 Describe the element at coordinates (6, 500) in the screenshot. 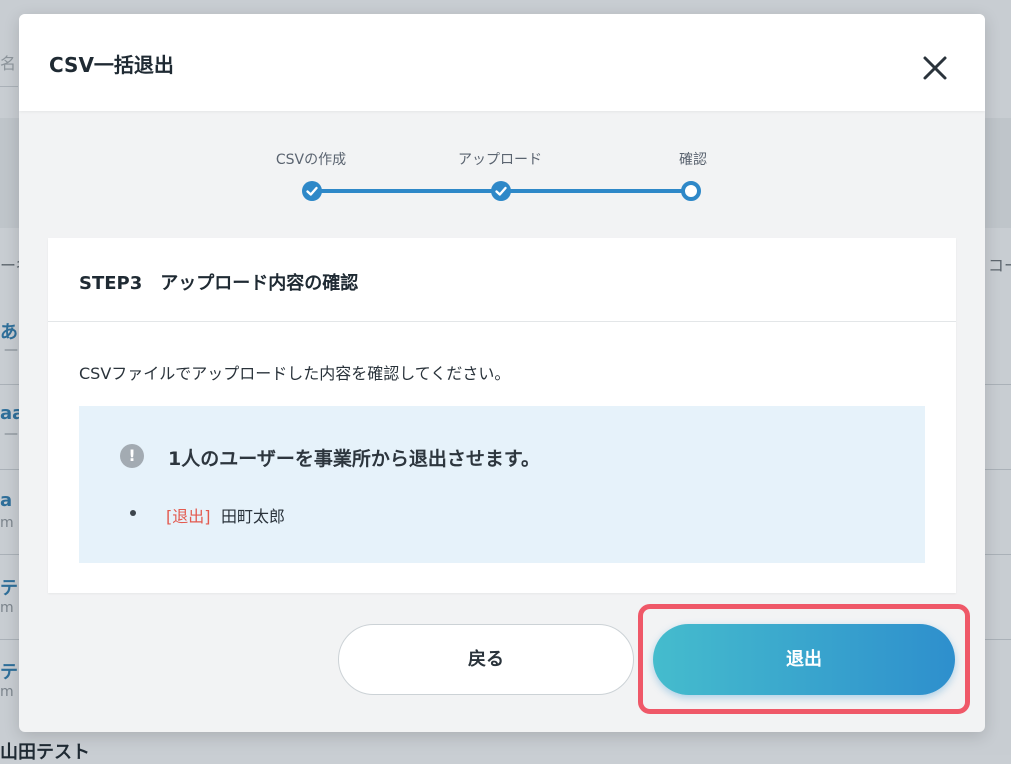

I see `bg-row-text: a` at that location.